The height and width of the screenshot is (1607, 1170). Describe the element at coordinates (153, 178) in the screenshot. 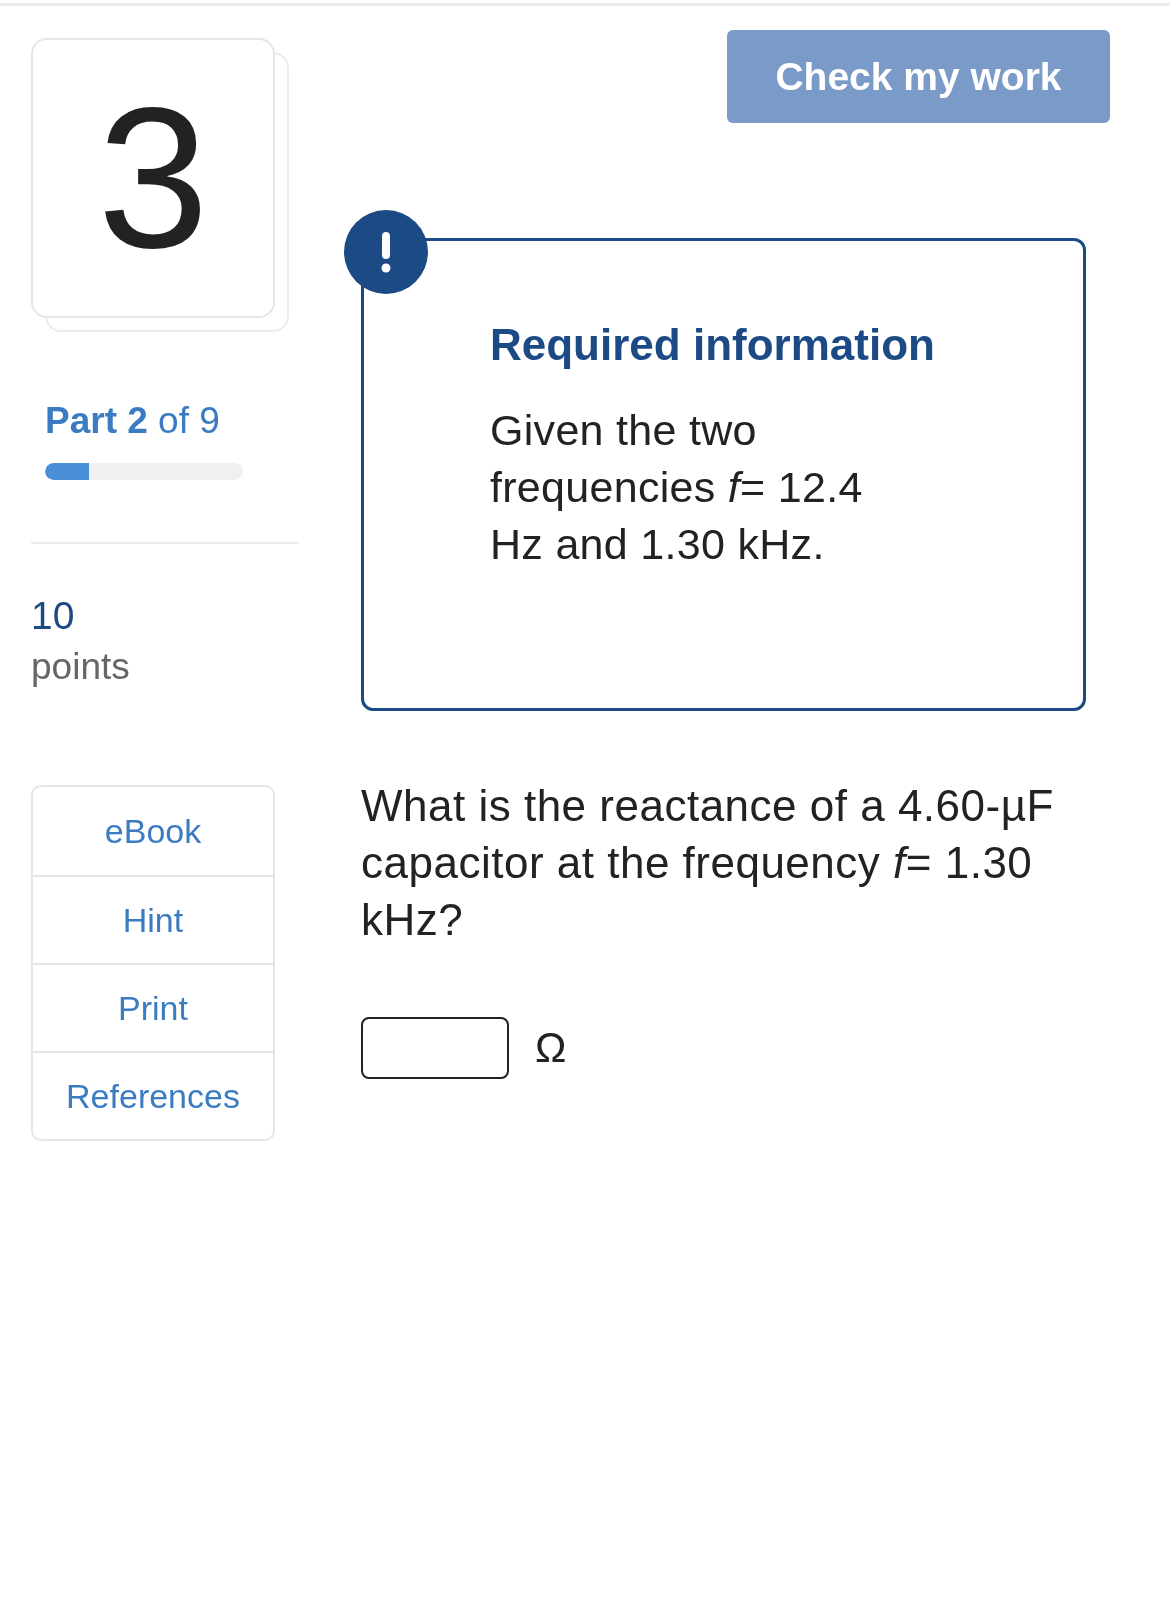

I see `question-number: 3` at that location.